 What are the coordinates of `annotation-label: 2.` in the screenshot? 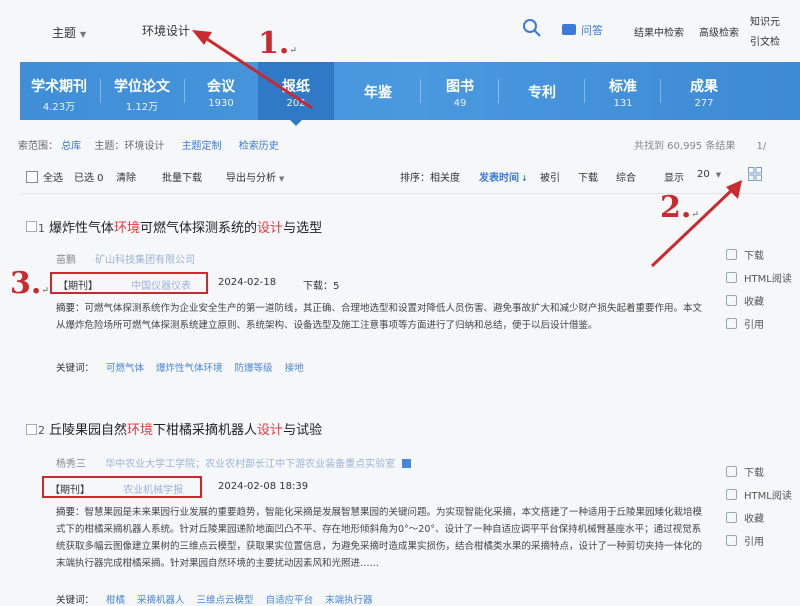 It's located at (676, 207).